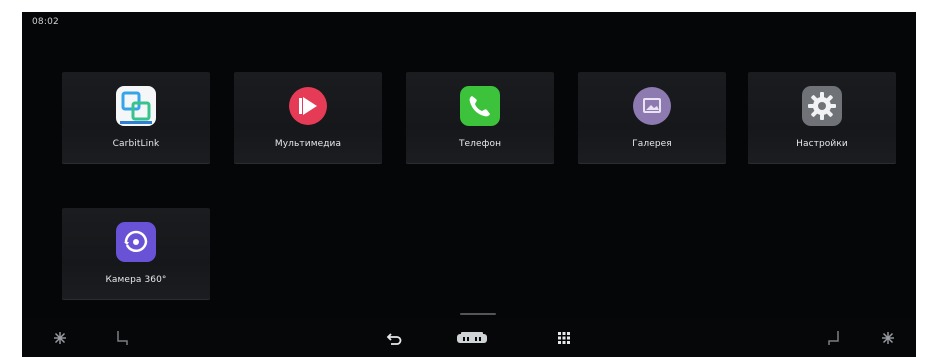 The width and height of the screenshot is (936, 357). I want to click on app-label: CarbitLink, so click(136, 144).